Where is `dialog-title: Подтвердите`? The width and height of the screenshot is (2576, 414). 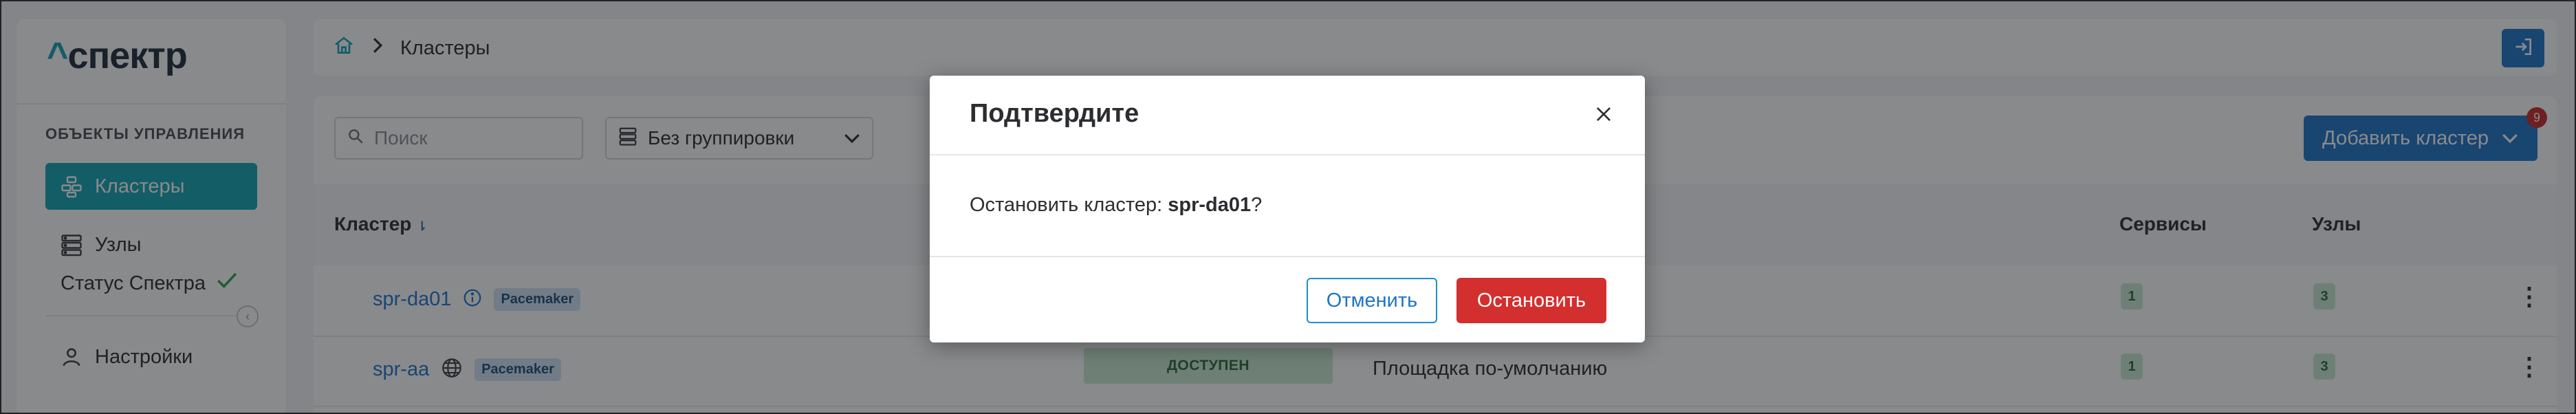 dialog-title: Подтвердите is located at coordinates (1054, 113).